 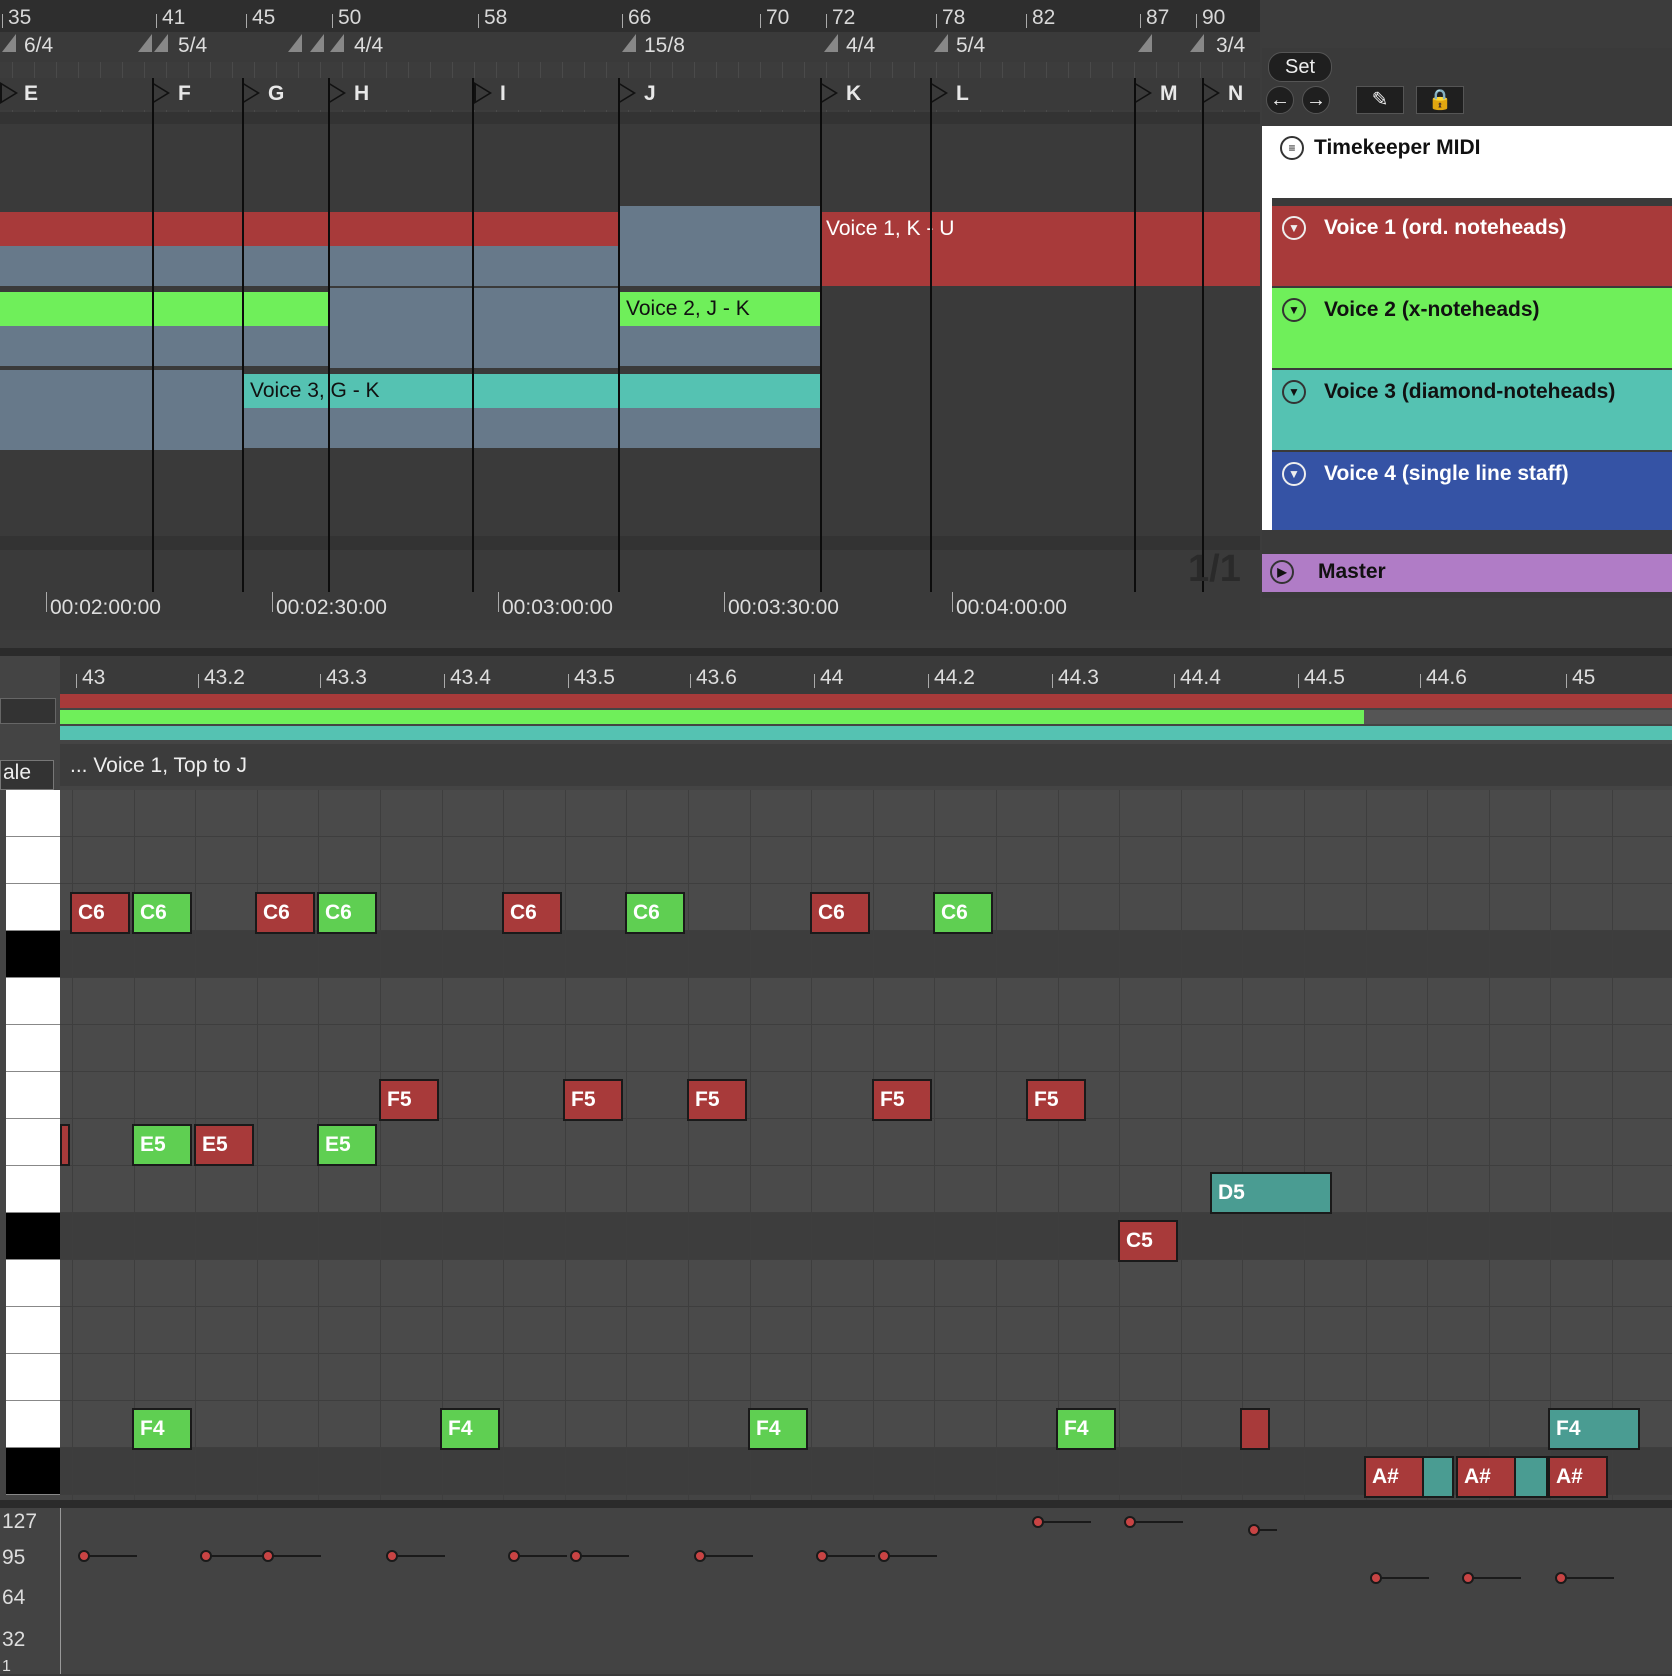 I want to click on voice2-clip-strip, so click(x=712, y=717).